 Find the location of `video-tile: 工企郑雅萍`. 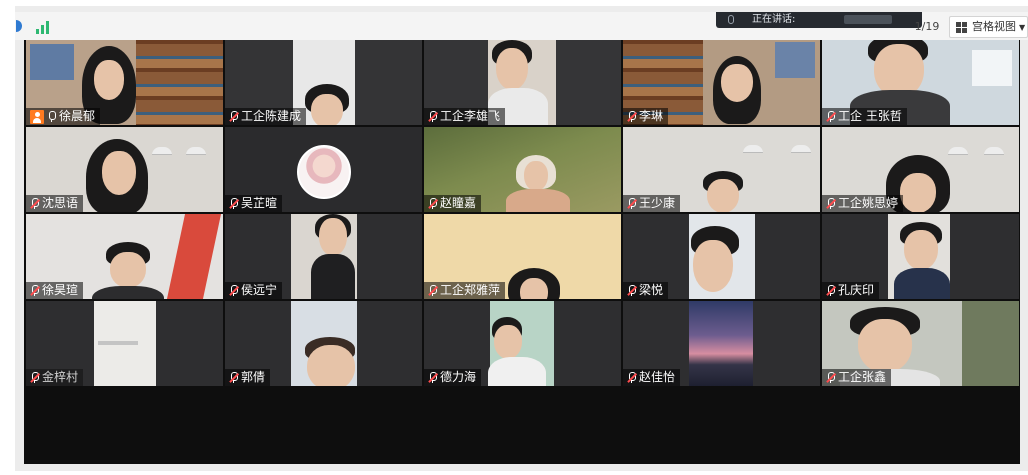

video-tile: 工企郑雅萍 is located at coordinates (522, 256).